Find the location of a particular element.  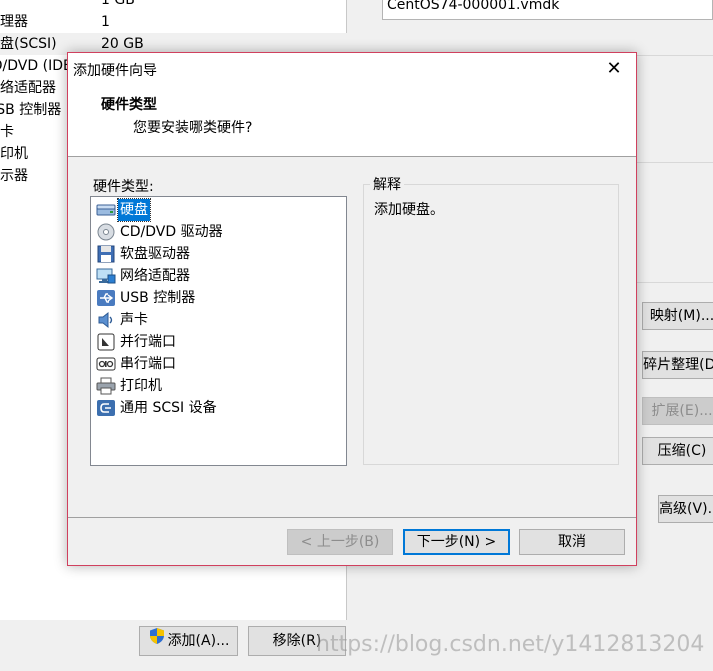

device-name: 网络适配器 is located at coordinates (28, 88).